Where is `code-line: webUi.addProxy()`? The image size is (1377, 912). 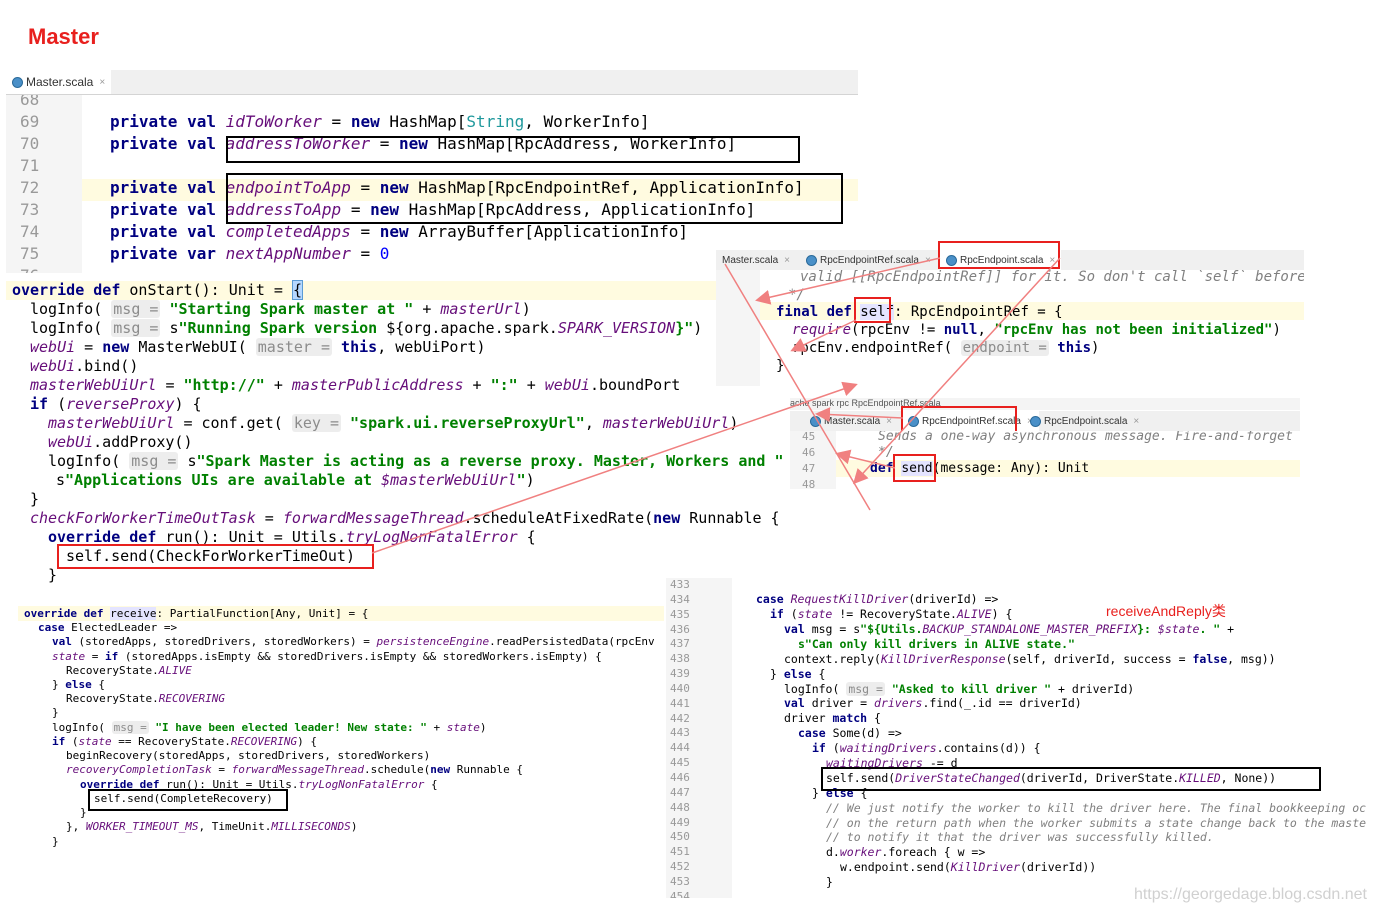
code-line: webUi.addProxy() is located at coordinates (120, 442).